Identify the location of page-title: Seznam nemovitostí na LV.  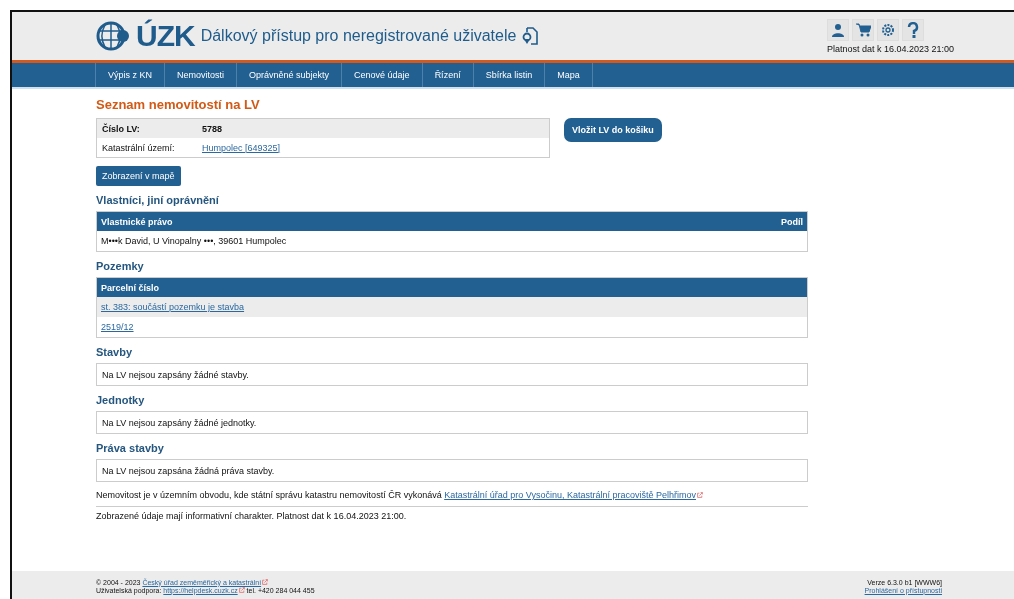
(178, 104).